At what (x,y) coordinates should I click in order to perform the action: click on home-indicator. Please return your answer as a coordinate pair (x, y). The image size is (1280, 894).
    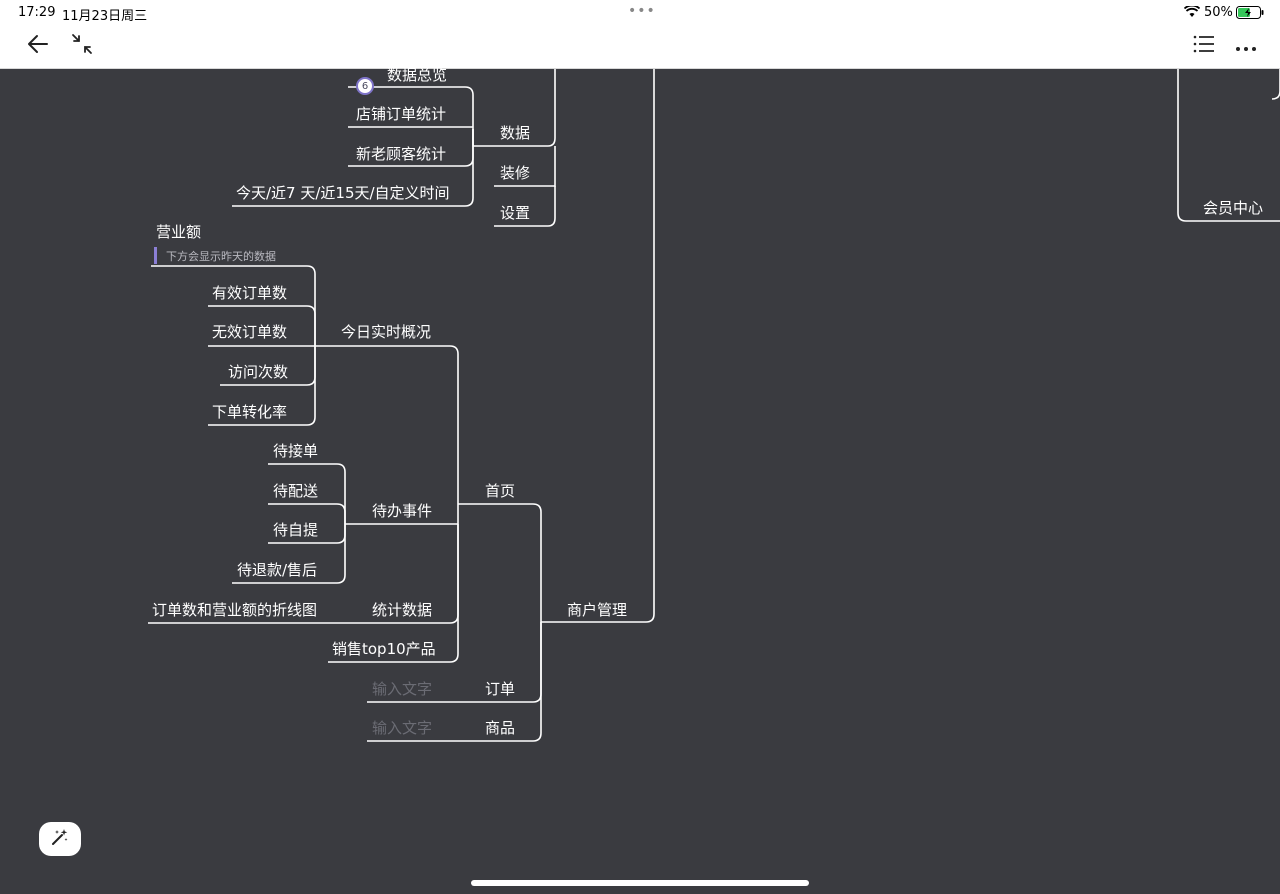
    Looking at the image, I should click on (640, 883).